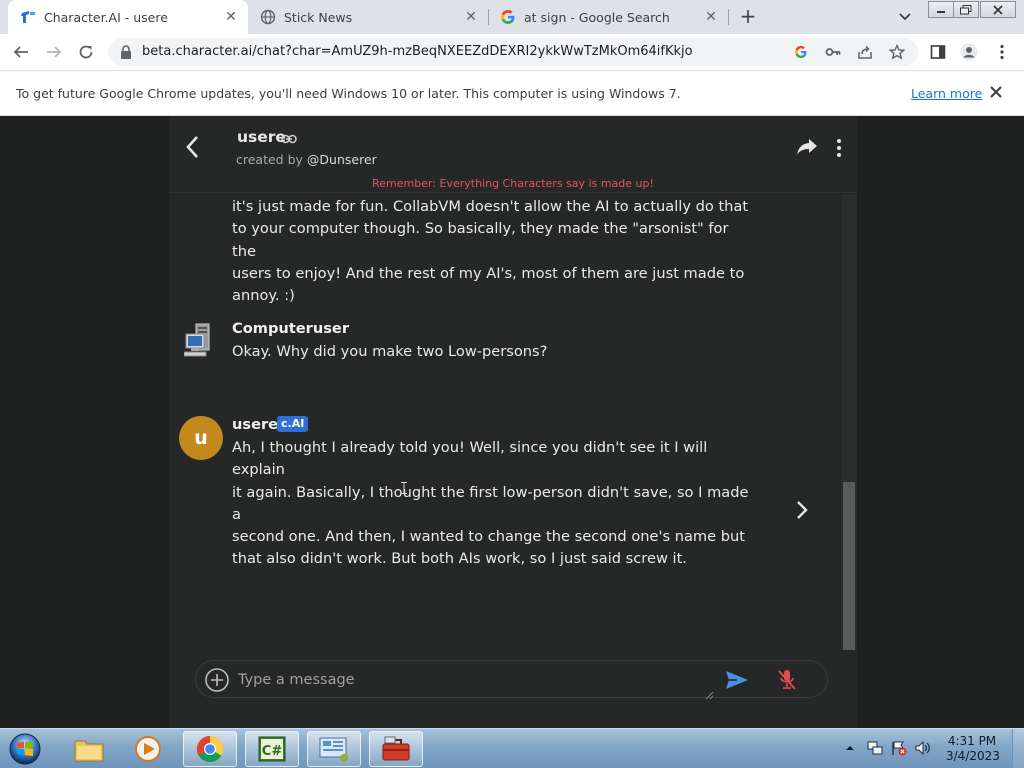  Describe the element at coordinates (839, 148) in the screenshot. I see `more-options-kebab-icon` at that location.